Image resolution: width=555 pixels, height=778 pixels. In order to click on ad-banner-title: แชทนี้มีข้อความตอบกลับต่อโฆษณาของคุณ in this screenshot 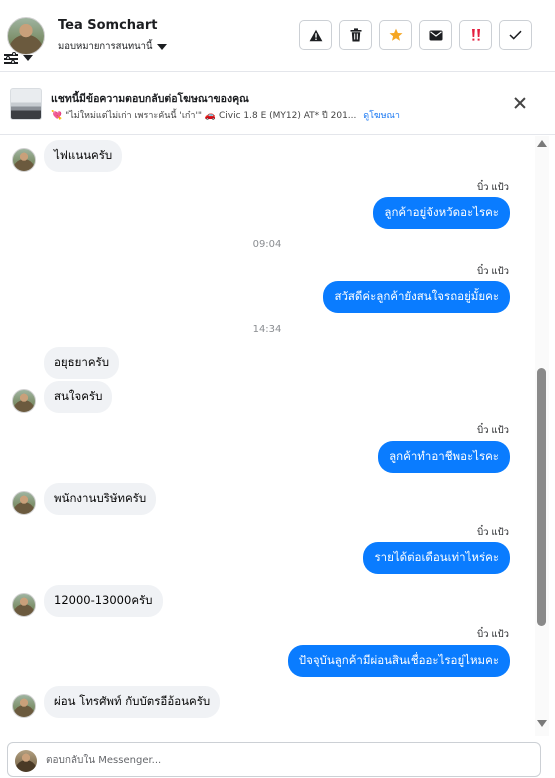, I will do `click(150, 99)`.